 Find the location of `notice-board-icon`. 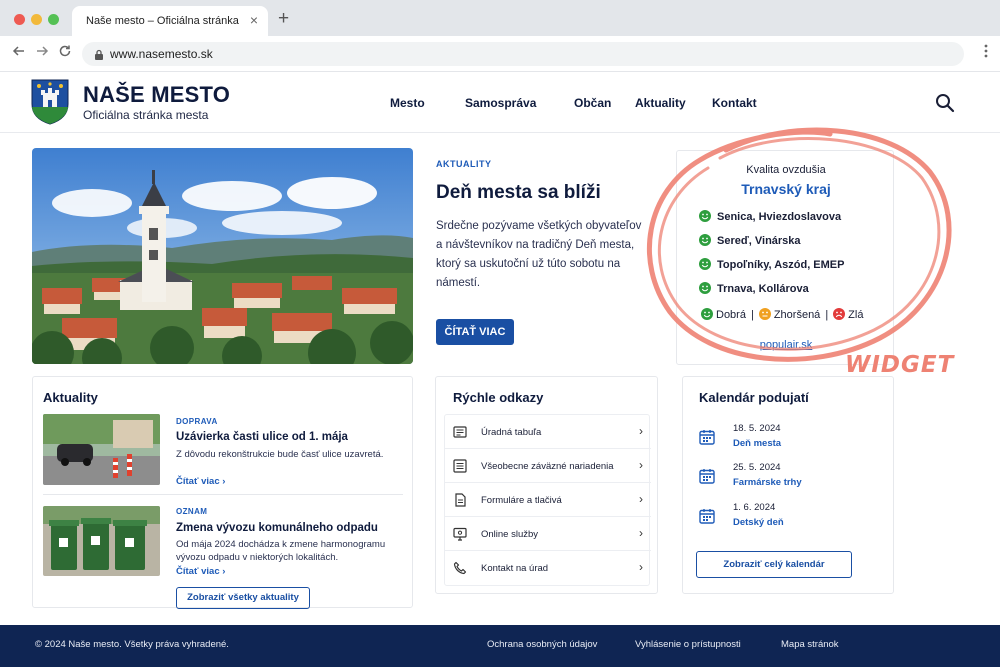

notice-board-icon is located at coordinates (460, 434).